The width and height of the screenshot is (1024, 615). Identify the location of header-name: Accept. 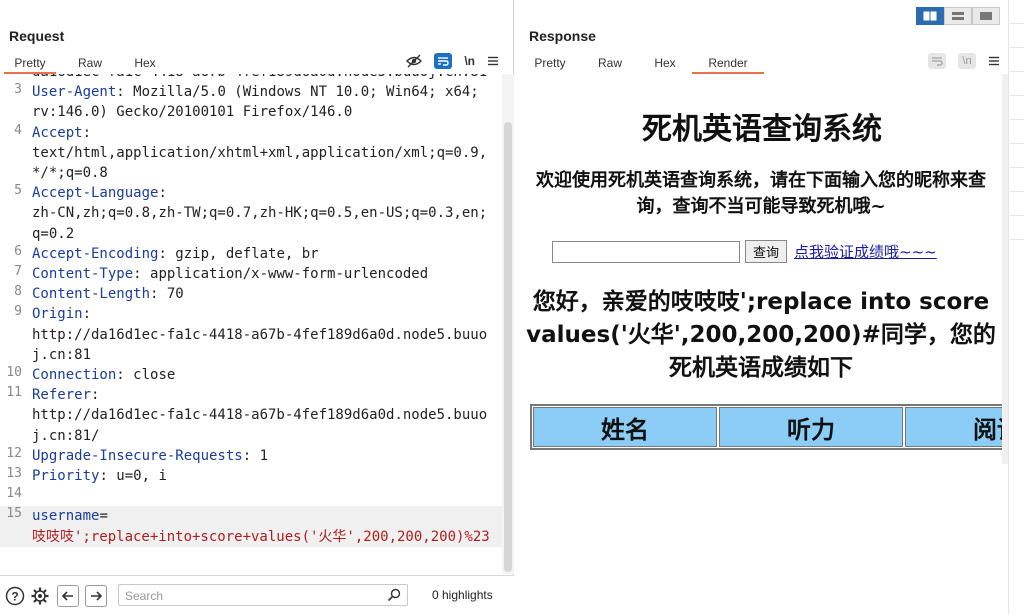
(57, 132).